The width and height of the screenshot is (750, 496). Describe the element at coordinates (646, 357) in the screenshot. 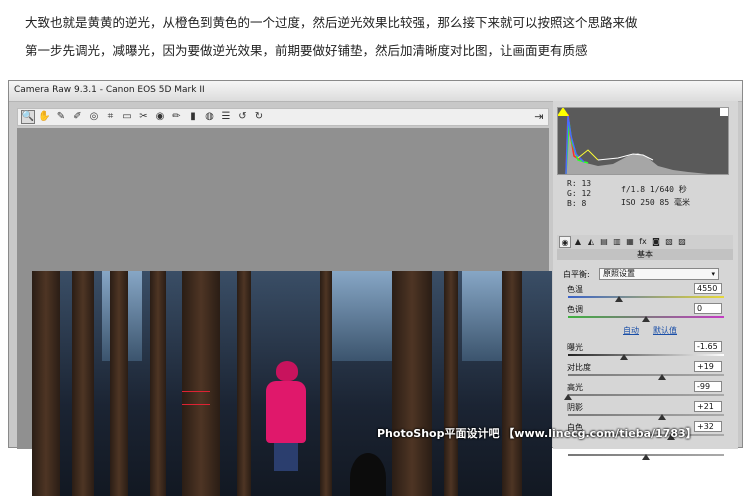

I see `exposure-slider` at that location.